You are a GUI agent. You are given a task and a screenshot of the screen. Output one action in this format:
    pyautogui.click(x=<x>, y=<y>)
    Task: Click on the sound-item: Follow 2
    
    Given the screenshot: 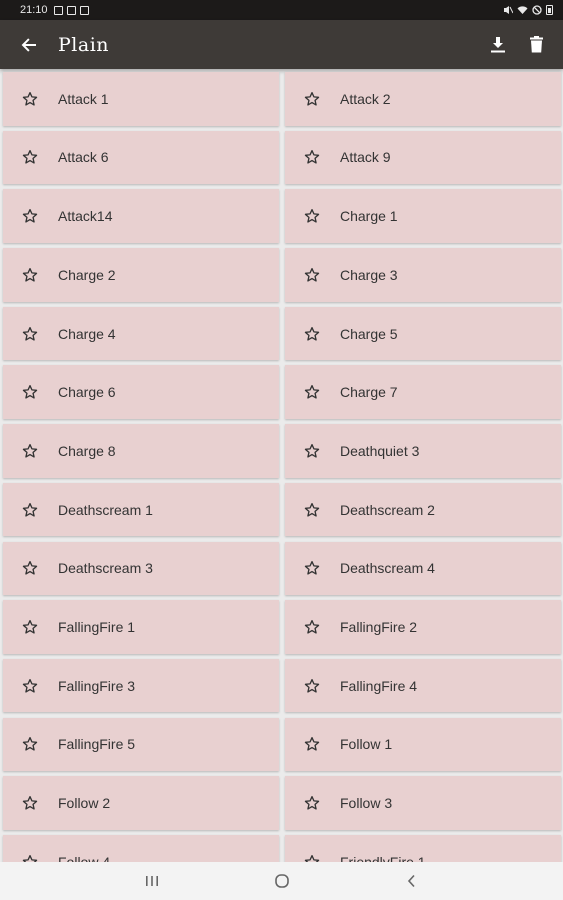 What is the action you would take?
    pyautogui.click(x=141, y=803)
    